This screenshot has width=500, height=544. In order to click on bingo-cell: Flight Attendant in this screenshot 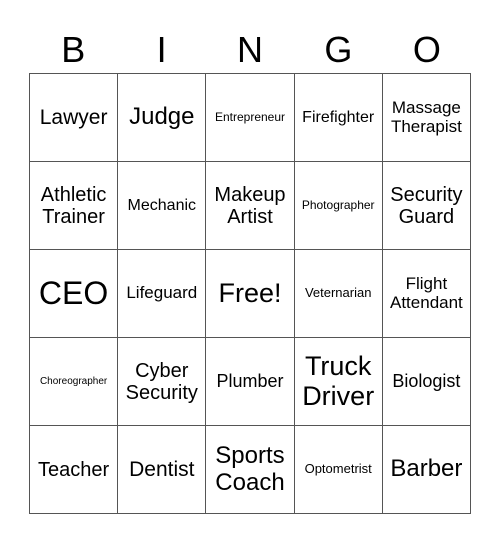, I will do `click(426, 294)`.